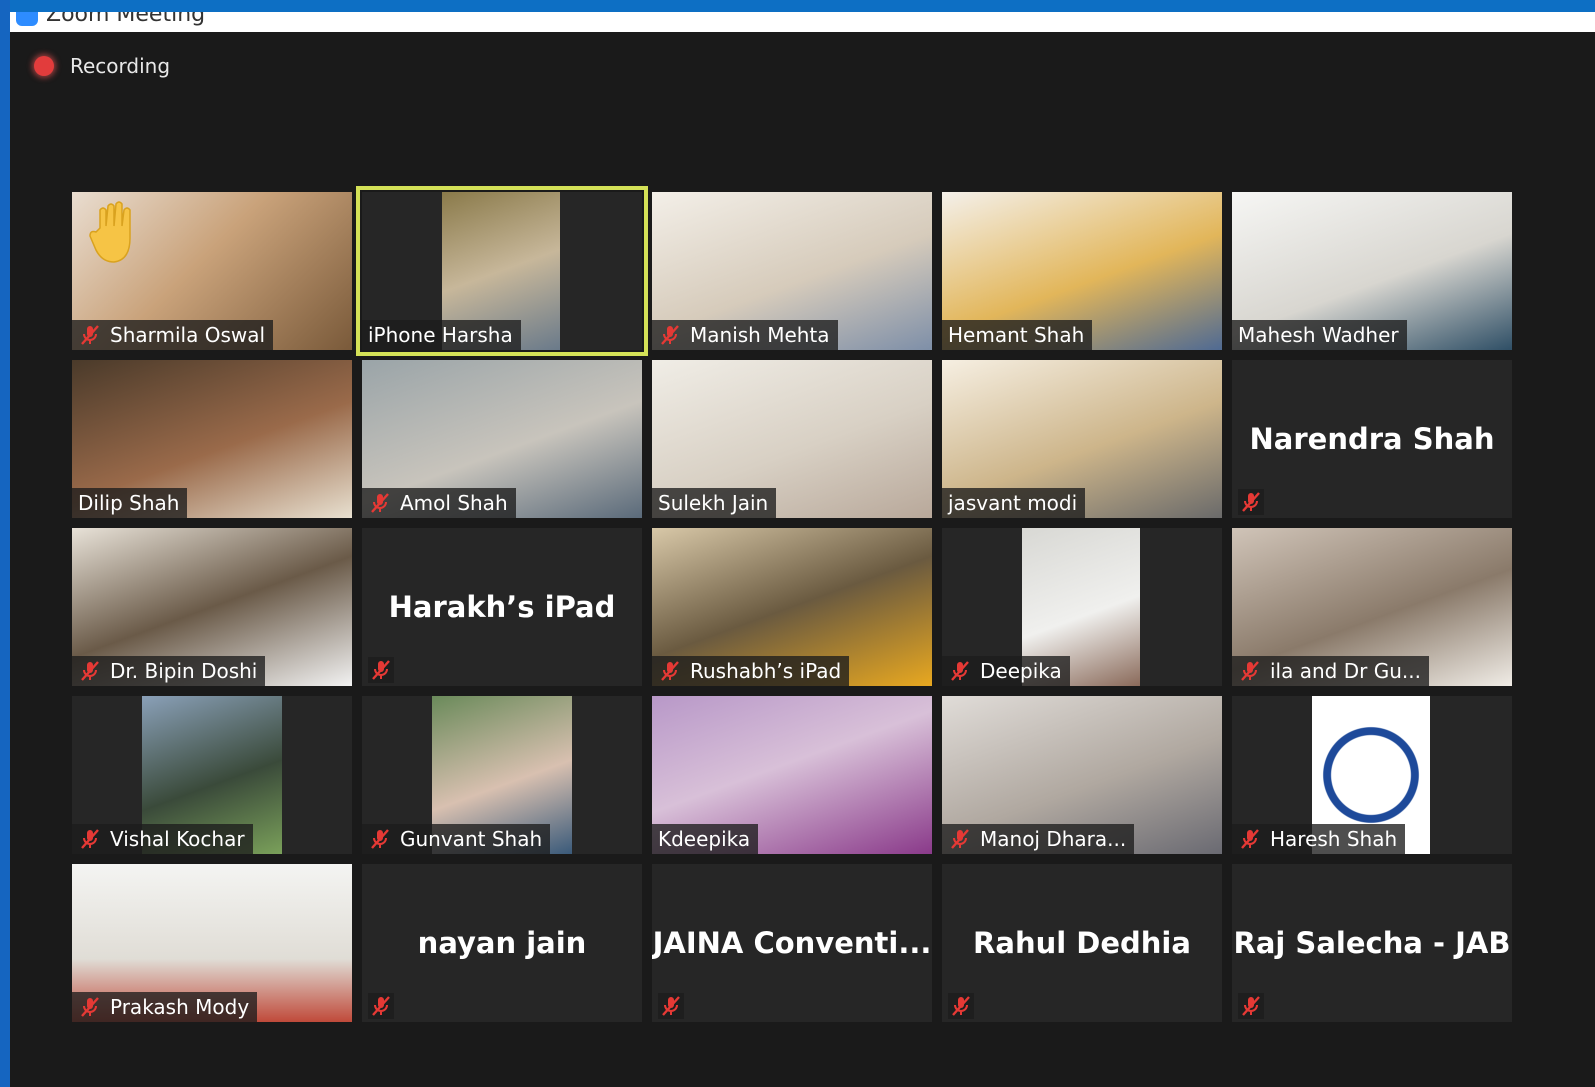 This screenshot has height=1087, width=1595. I want to click on participant-tile: Sharmila Oswal, so click(212, 271).